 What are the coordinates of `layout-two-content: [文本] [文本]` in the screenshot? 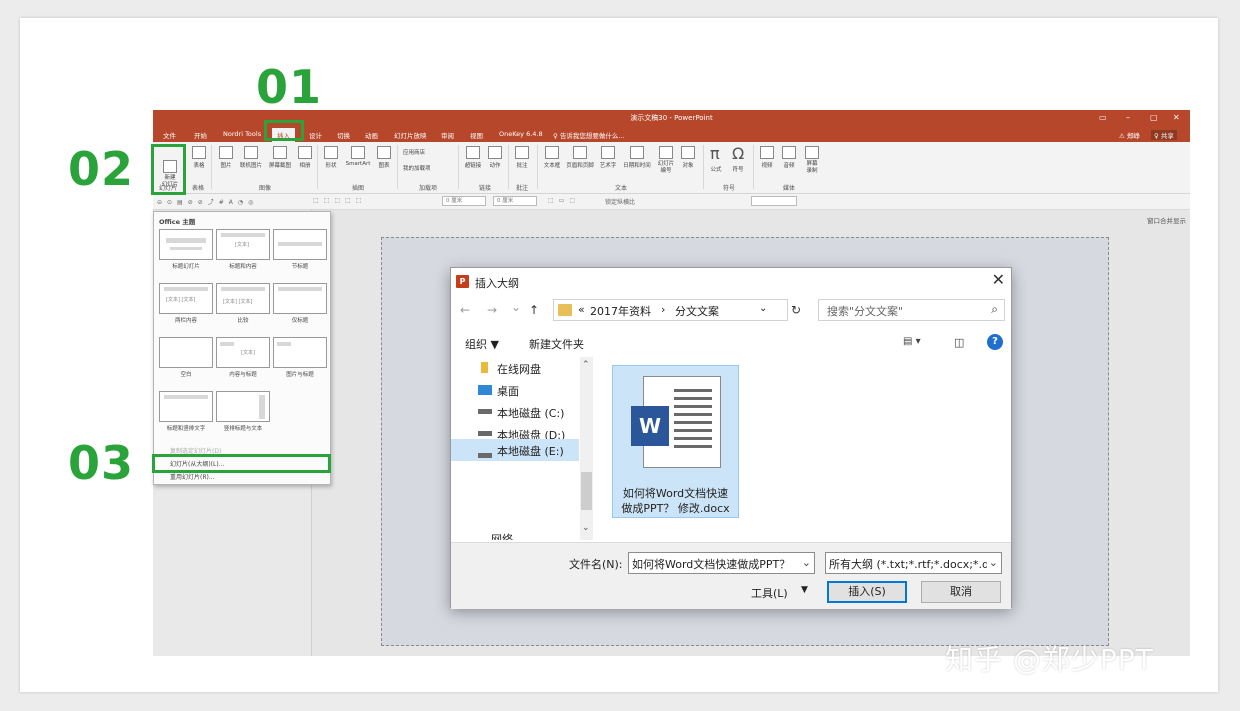 It's located at (186, 298).